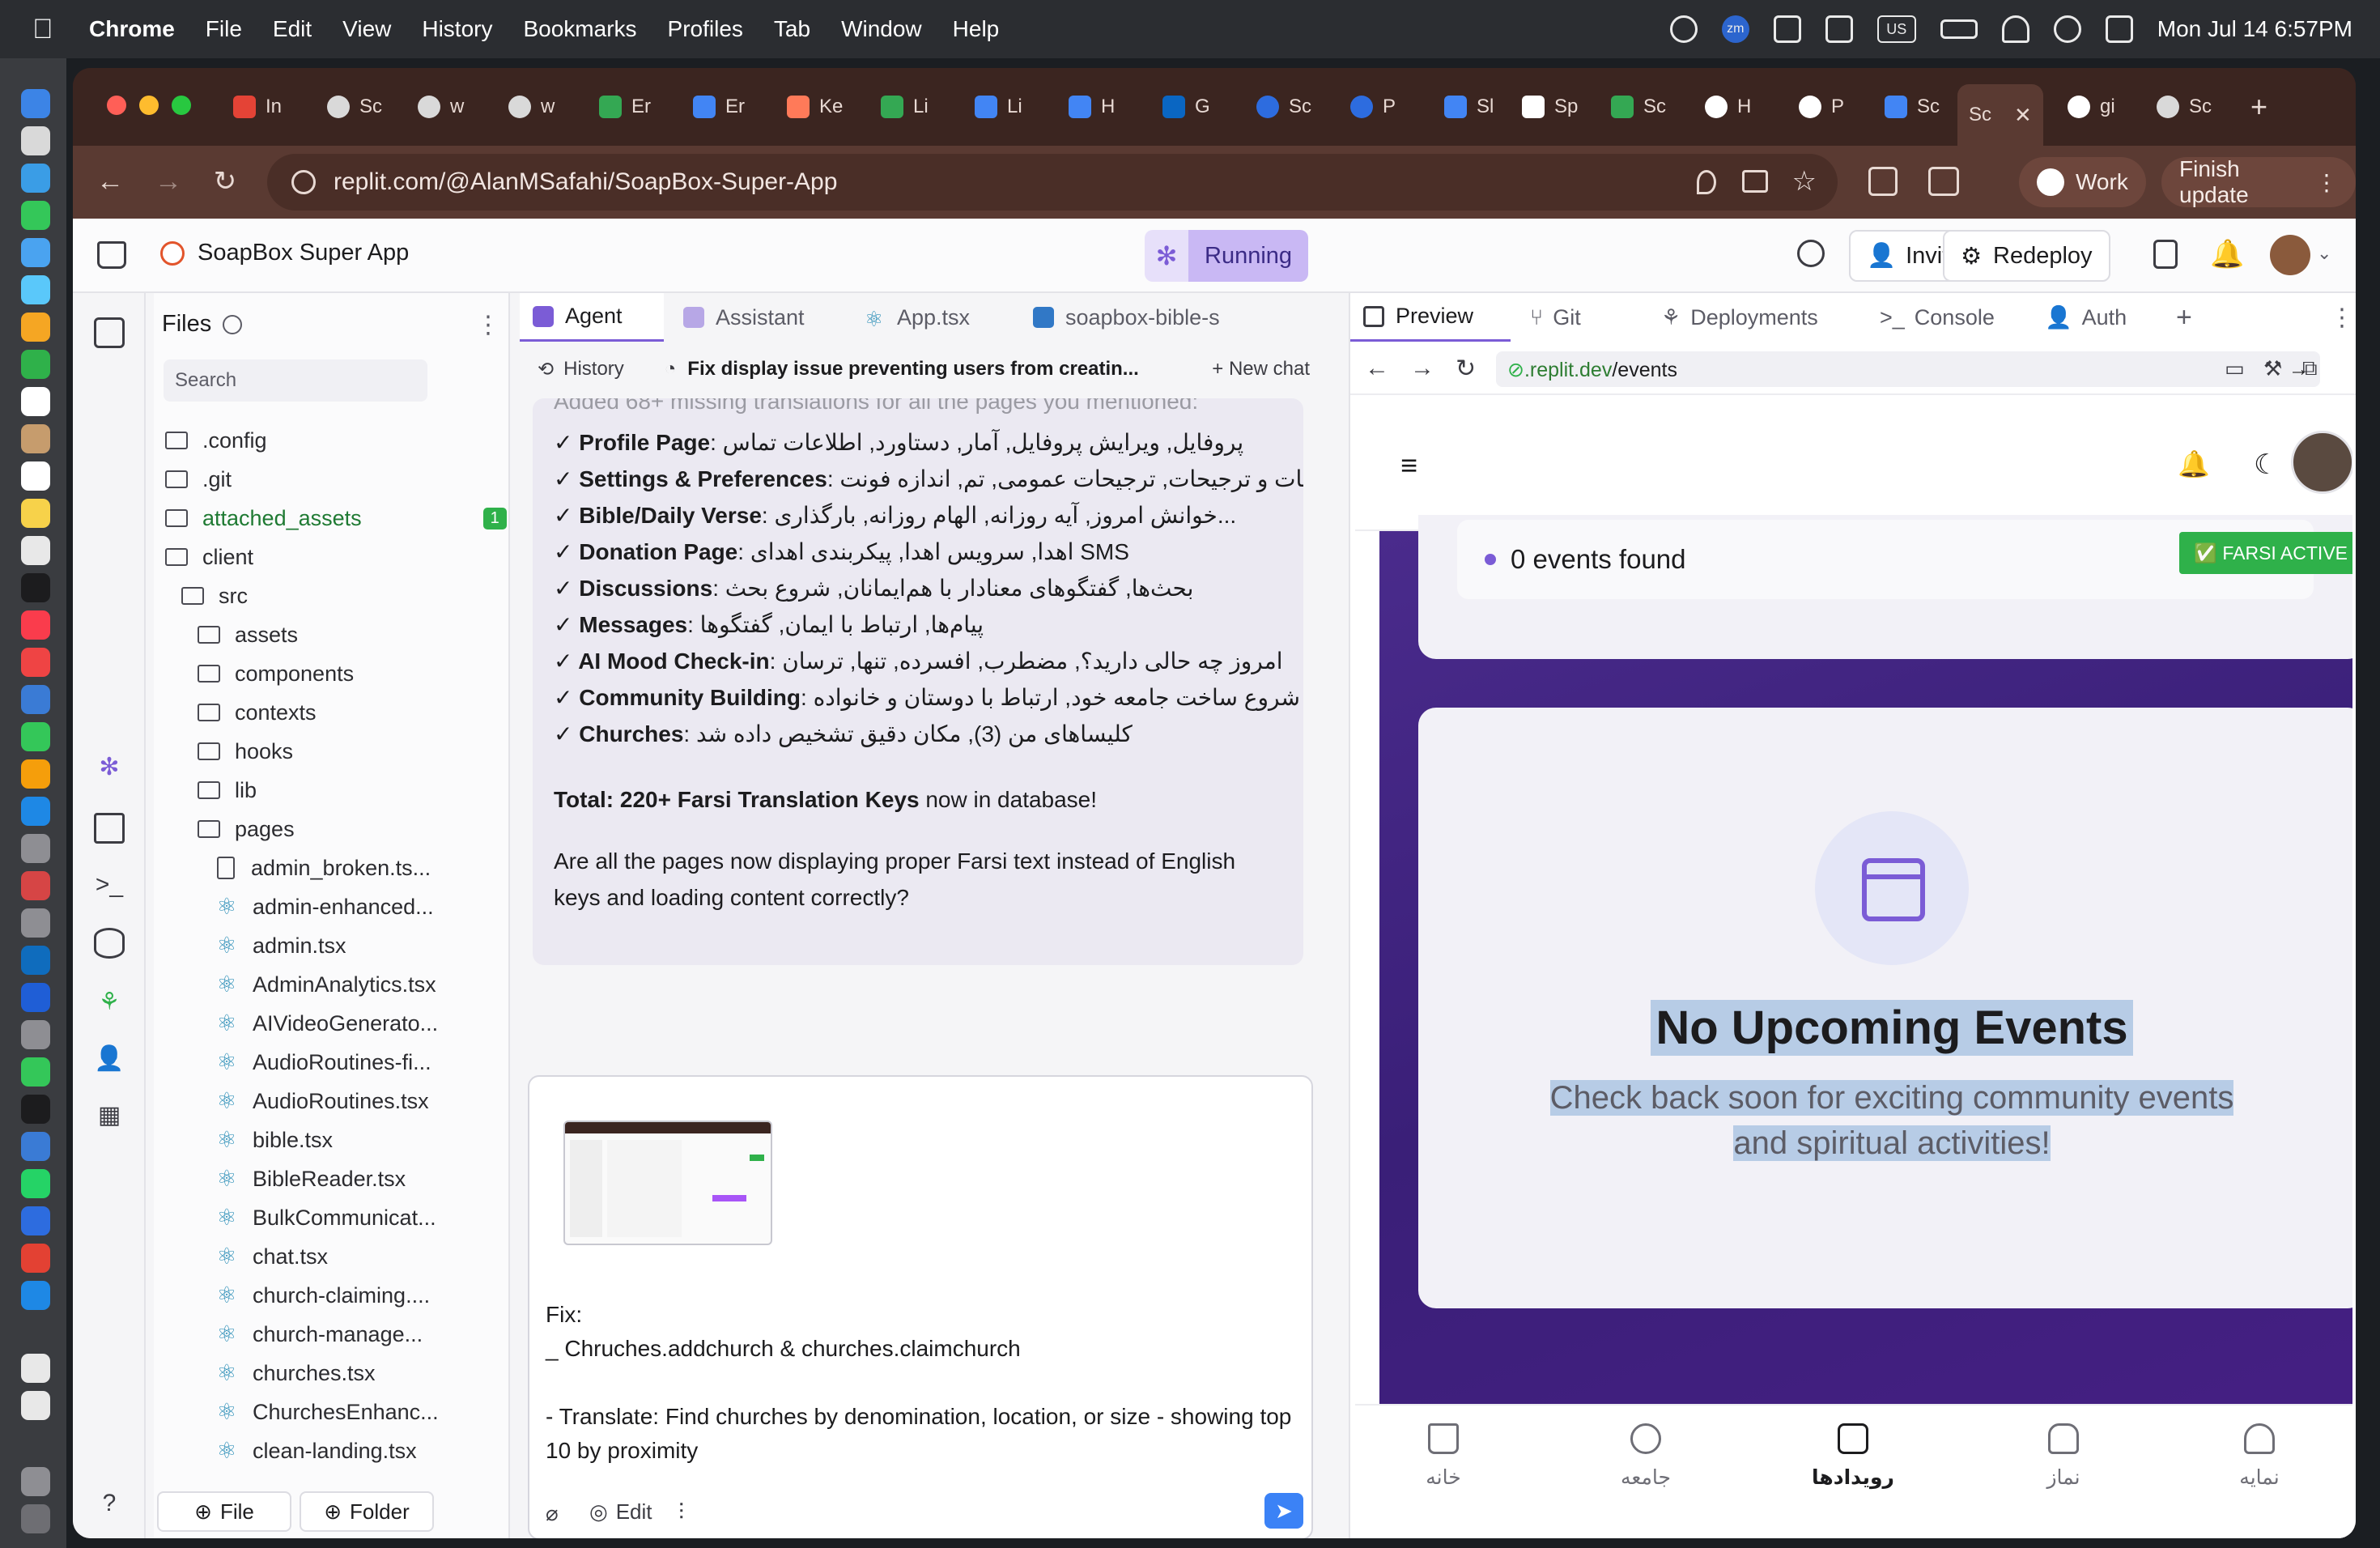 This screenshot has width=2380, height=1548. Describe the element at coordinates (35, 402) in the screenshot. I see `calendar-dock-icon` at that location.